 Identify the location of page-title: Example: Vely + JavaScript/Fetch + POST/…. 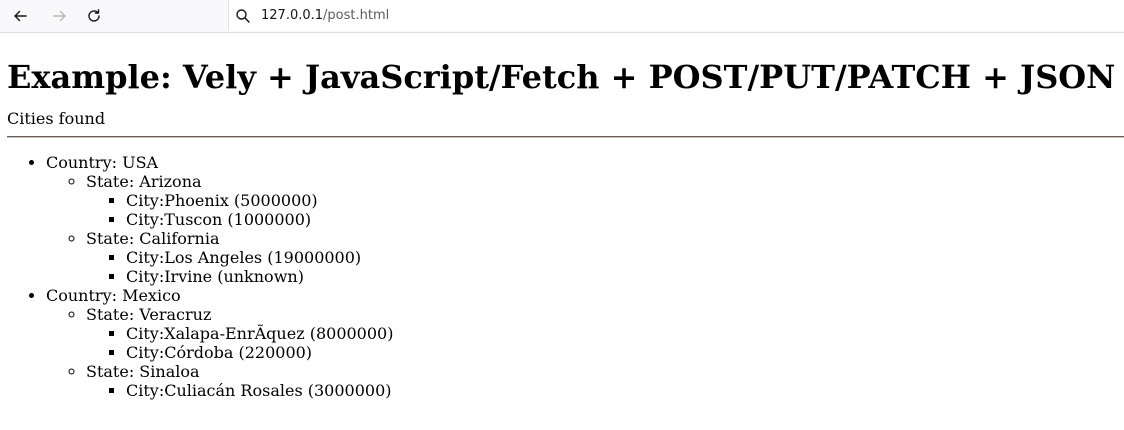
(561, 77).